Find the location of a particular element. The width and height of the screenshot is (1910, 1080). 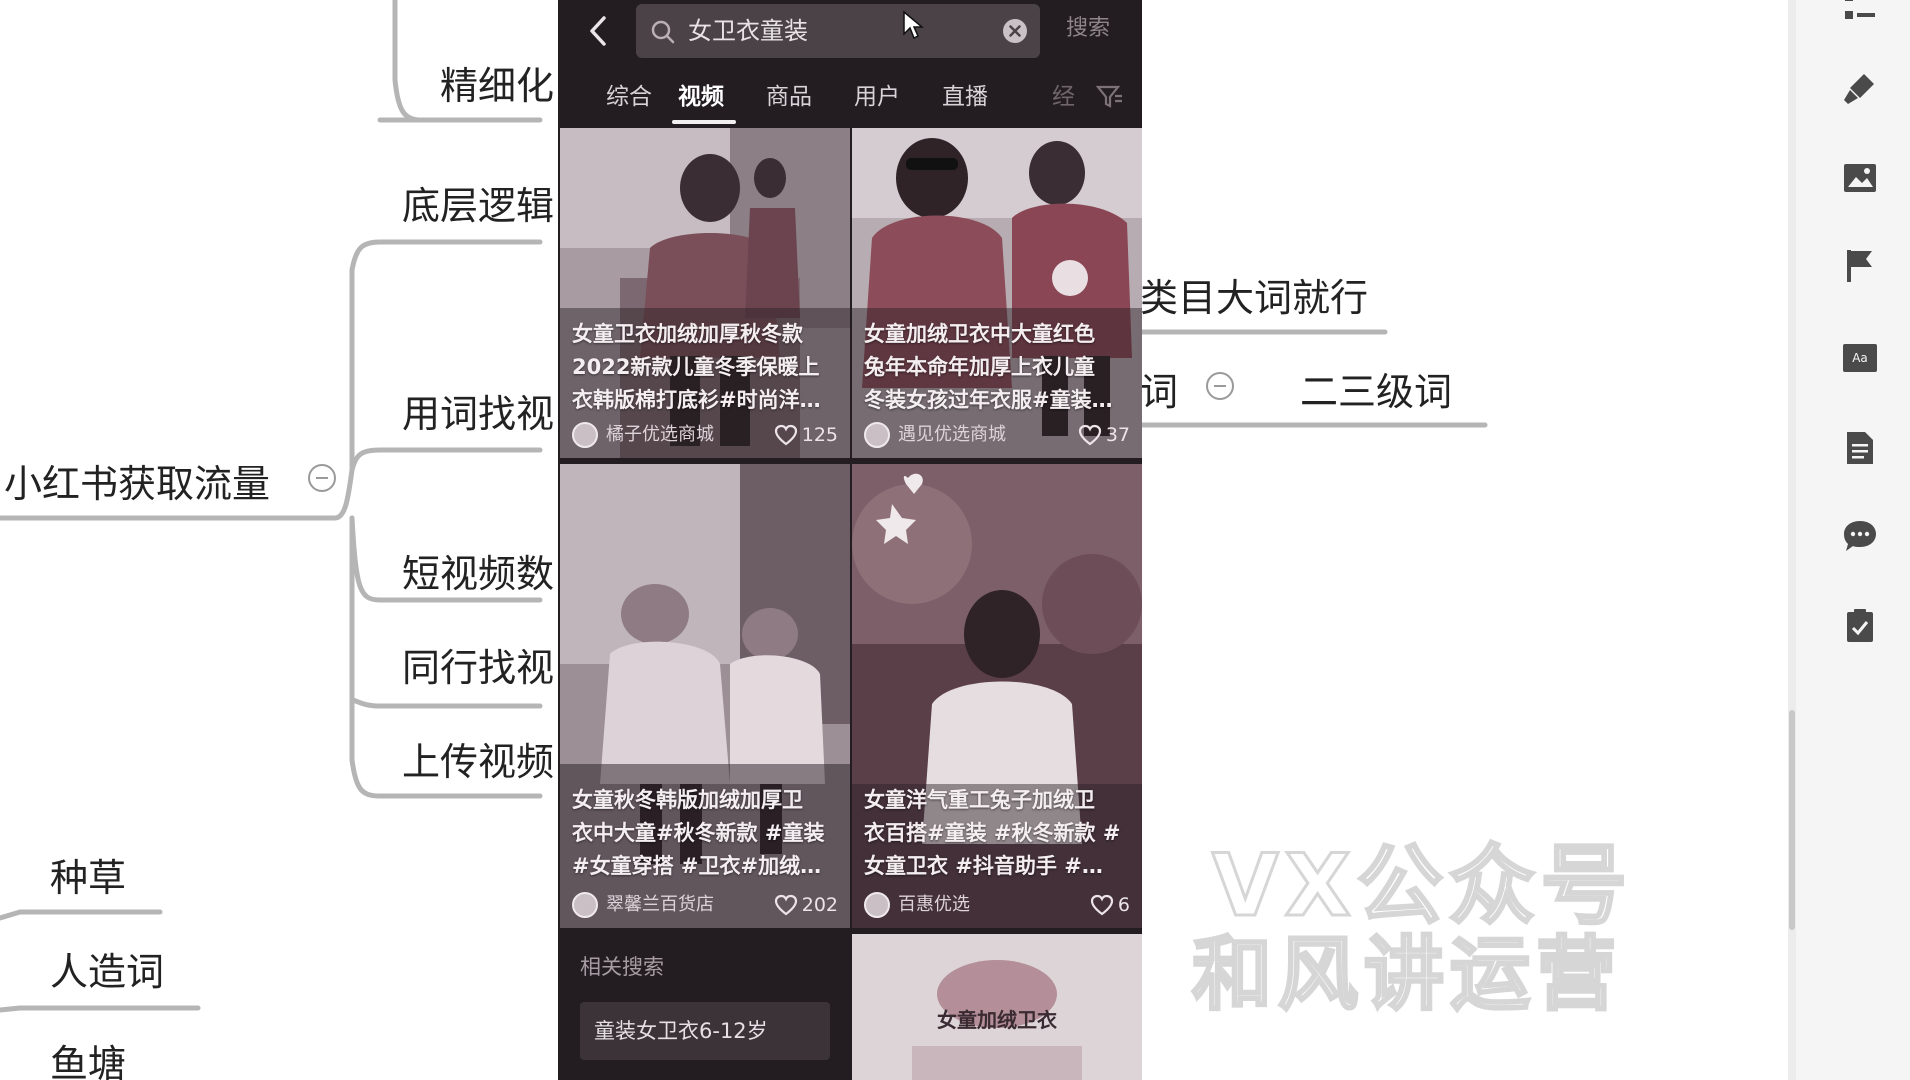

tab-products: 商品 is located at coordinates (789, 97).